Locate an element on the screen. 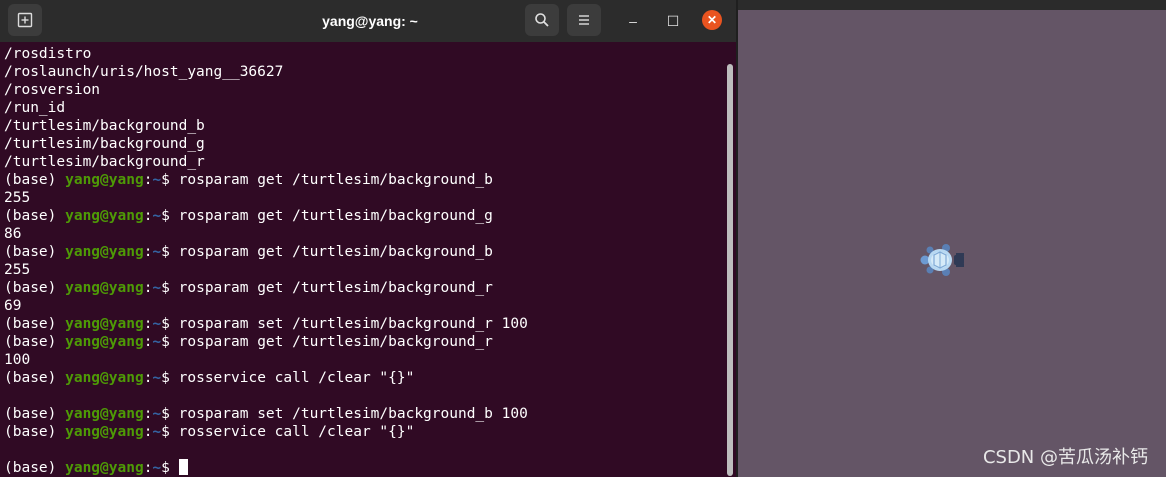 This screenshot has width=1166, height=477. terminal-output-line: 69 is located at coordinates (13, 306).